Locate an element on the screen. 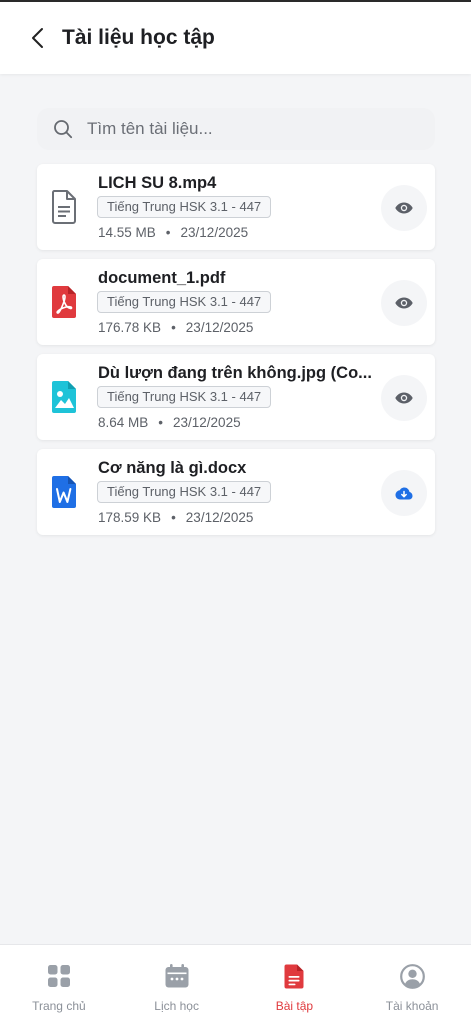  file-size: 178.59 KB is located at coordinates (130, 517).